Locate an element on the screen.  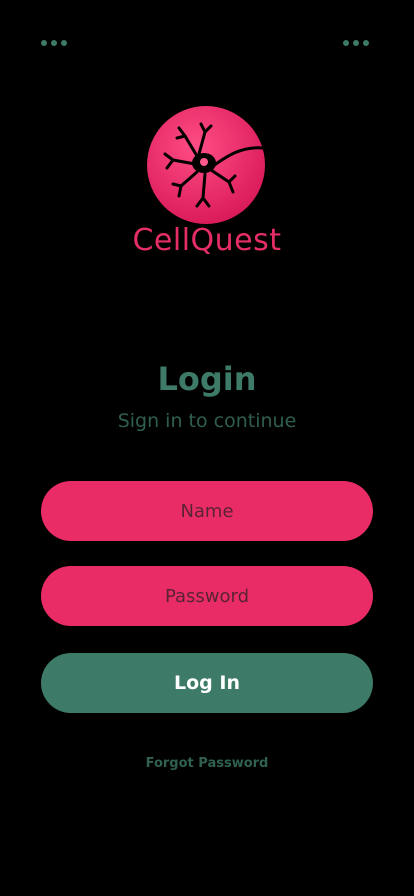
page-title: Login is located at coordinates (207, 379).